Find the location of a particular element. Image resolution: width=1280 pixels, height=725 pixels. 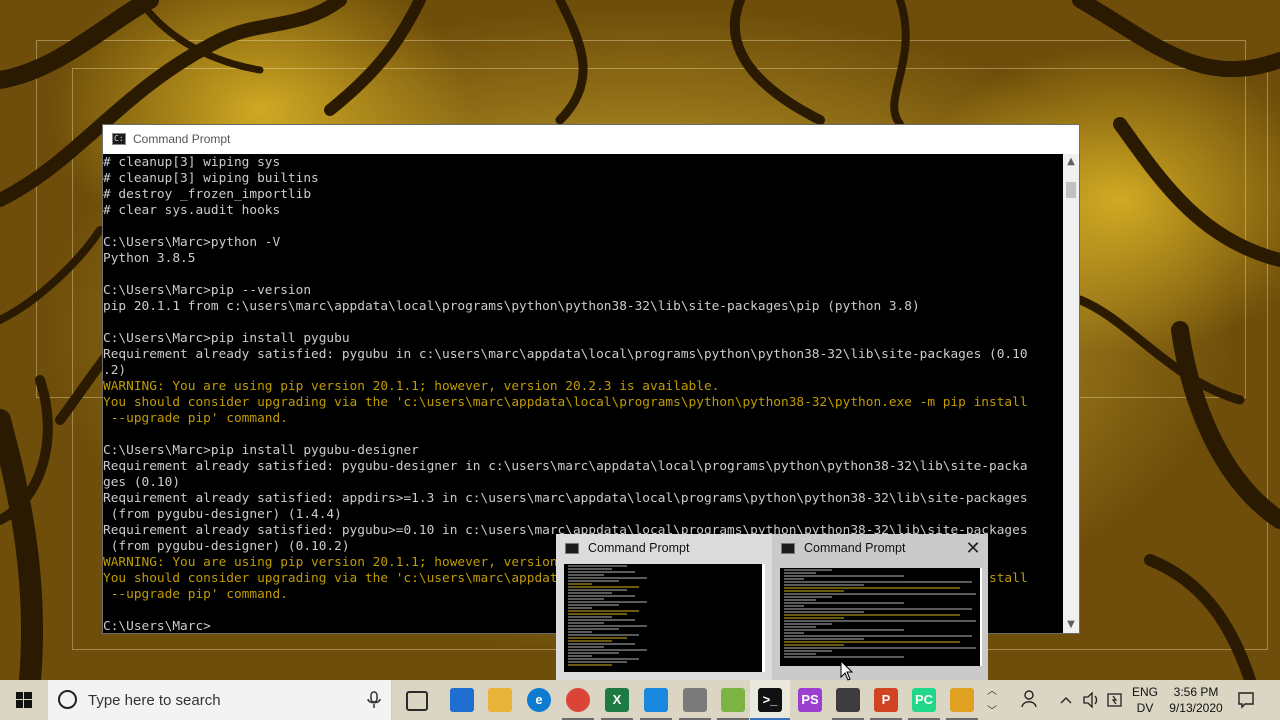

console-line: C:\Users\Marc>python -V is located at coordinates (192, 242).